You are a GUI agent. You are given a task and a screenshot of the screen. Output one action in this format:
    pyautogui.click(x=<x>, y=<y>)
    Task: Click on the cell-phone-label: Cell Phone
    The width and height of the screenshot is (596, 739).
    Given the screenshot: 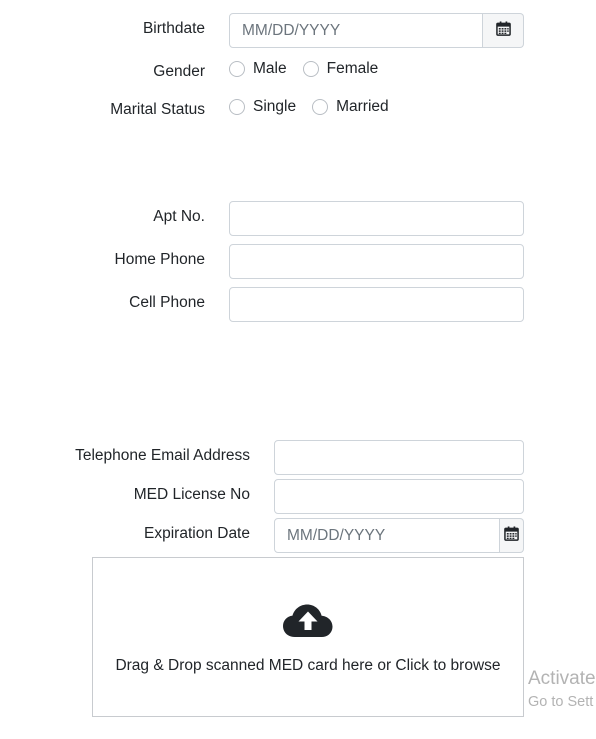 What is the action you would take?
    pyautogui.click(x=167, y=302)
    